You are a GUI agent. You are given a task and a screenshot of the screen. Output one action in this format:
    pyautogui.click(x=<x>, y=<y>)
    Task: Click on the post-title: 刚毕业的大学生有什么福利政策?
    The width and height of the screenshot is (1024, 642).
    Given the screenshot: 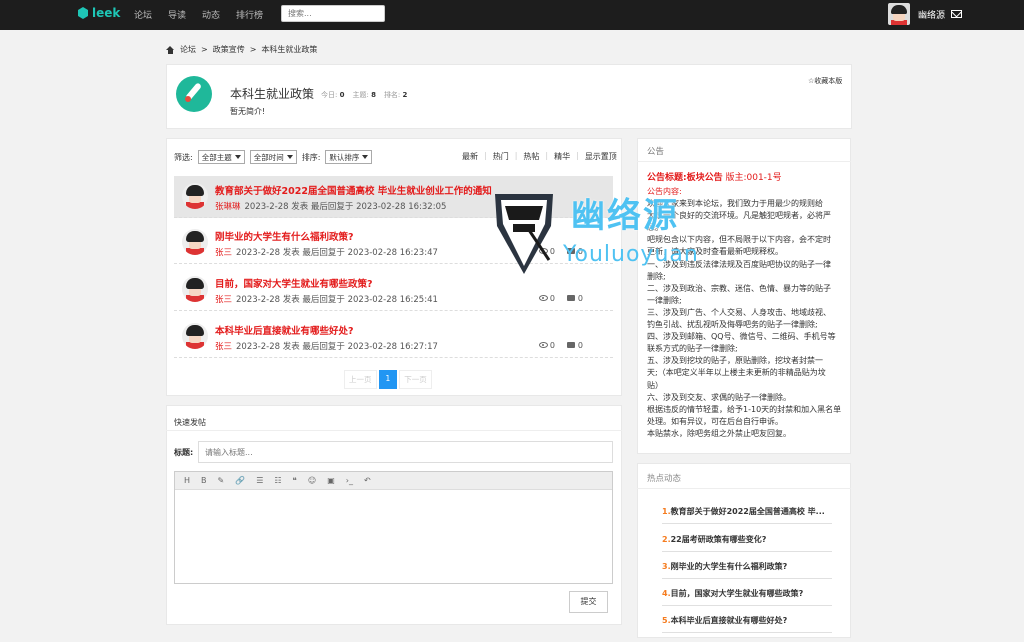 What is the action you would take?
    pyautogui.click(x=284, y=236)
    